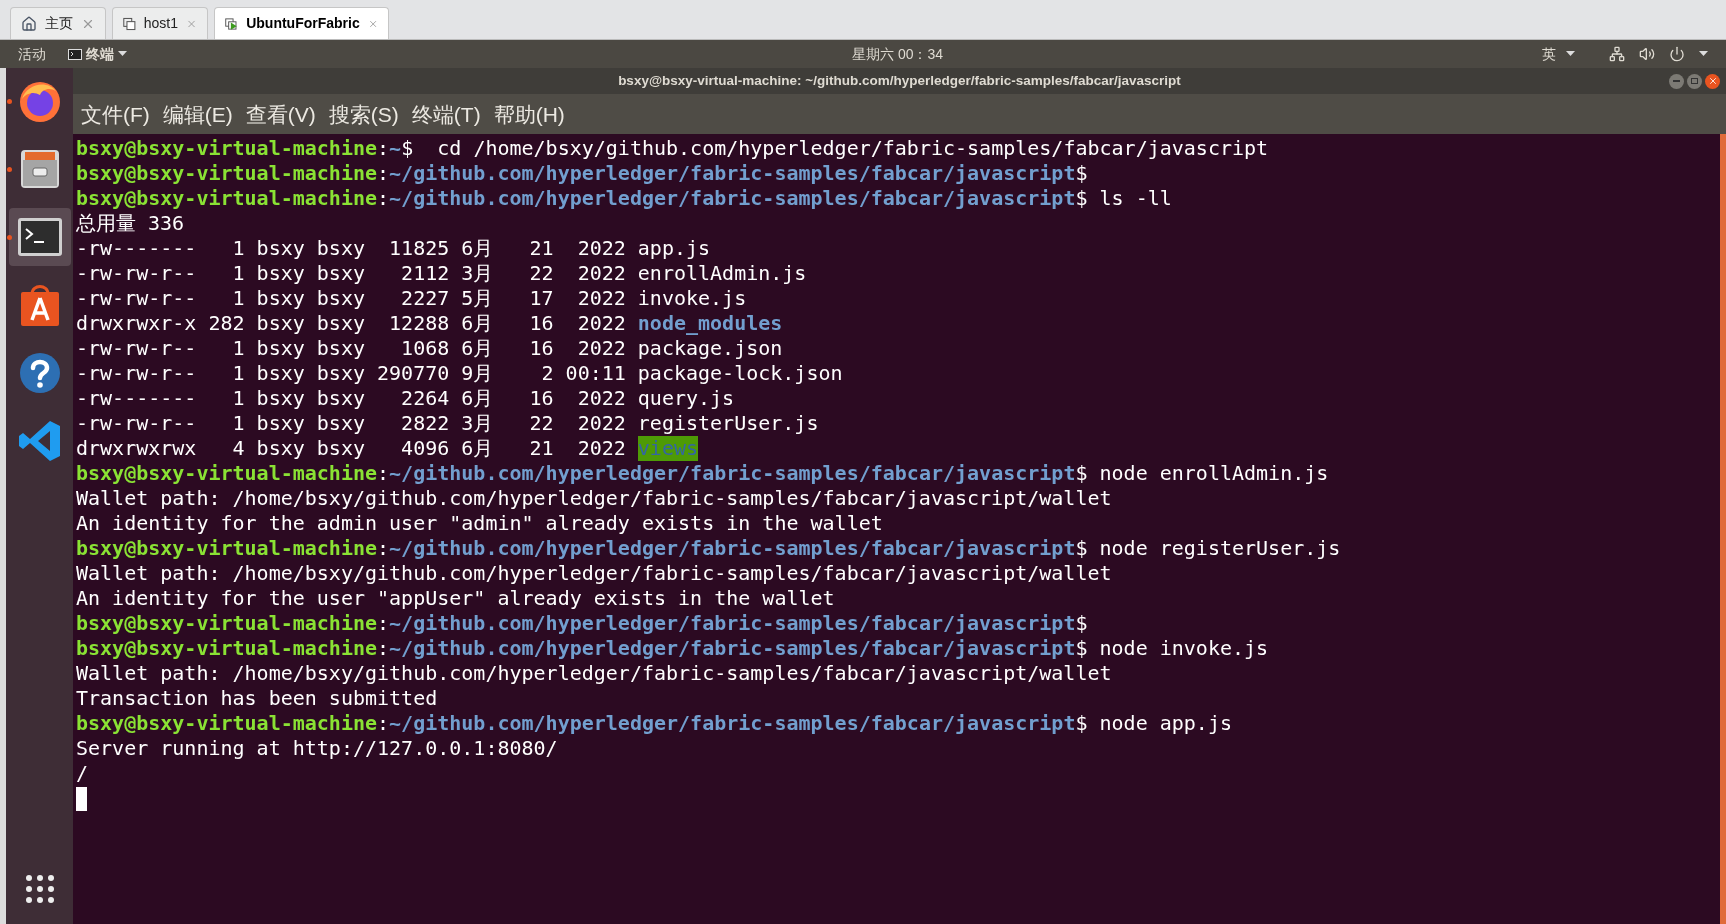 The width and height of the screenshot is (1726, 924). I want to click on directory-name: views, so click(668, 448).